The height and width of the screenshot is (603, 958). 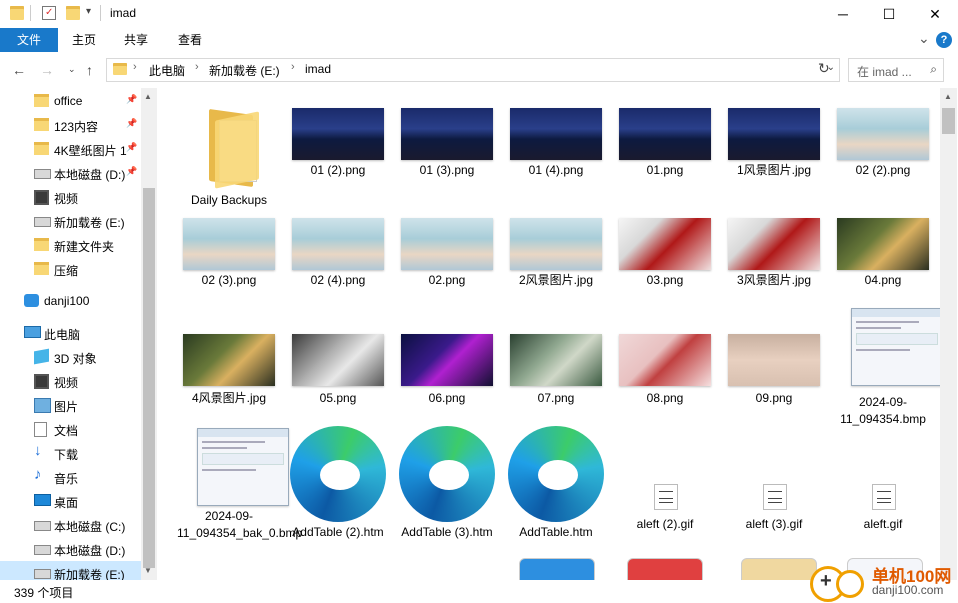 I want to click on file-item: 03.png, so click(x=665, y=266).